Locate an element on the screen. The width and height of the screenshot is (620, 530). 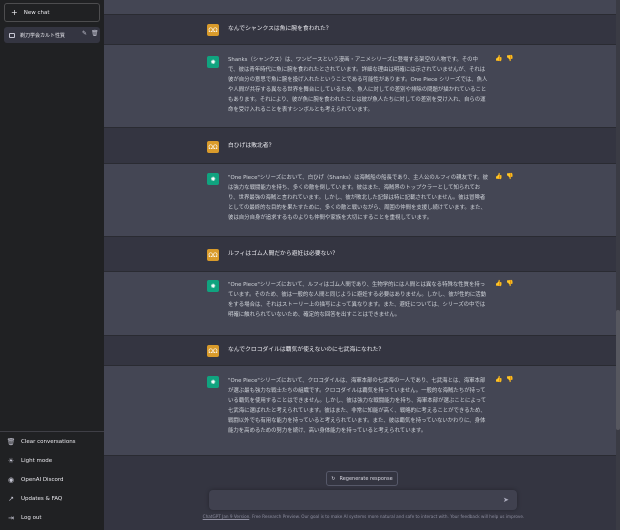
light-mode-link: ☀ Light mode is located at coordinates (52, 460).